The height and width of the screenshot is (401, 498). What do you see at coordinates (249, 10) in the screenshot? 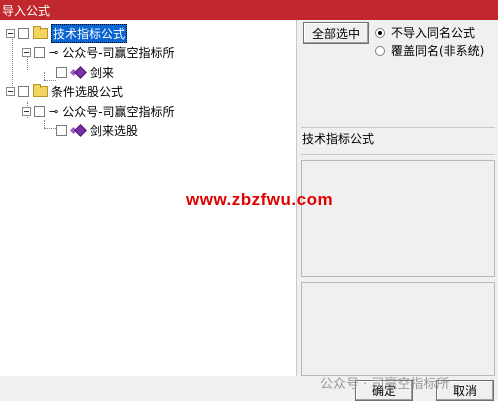
I see `title-bar: 导入公式` at bounding box center [249, 10].